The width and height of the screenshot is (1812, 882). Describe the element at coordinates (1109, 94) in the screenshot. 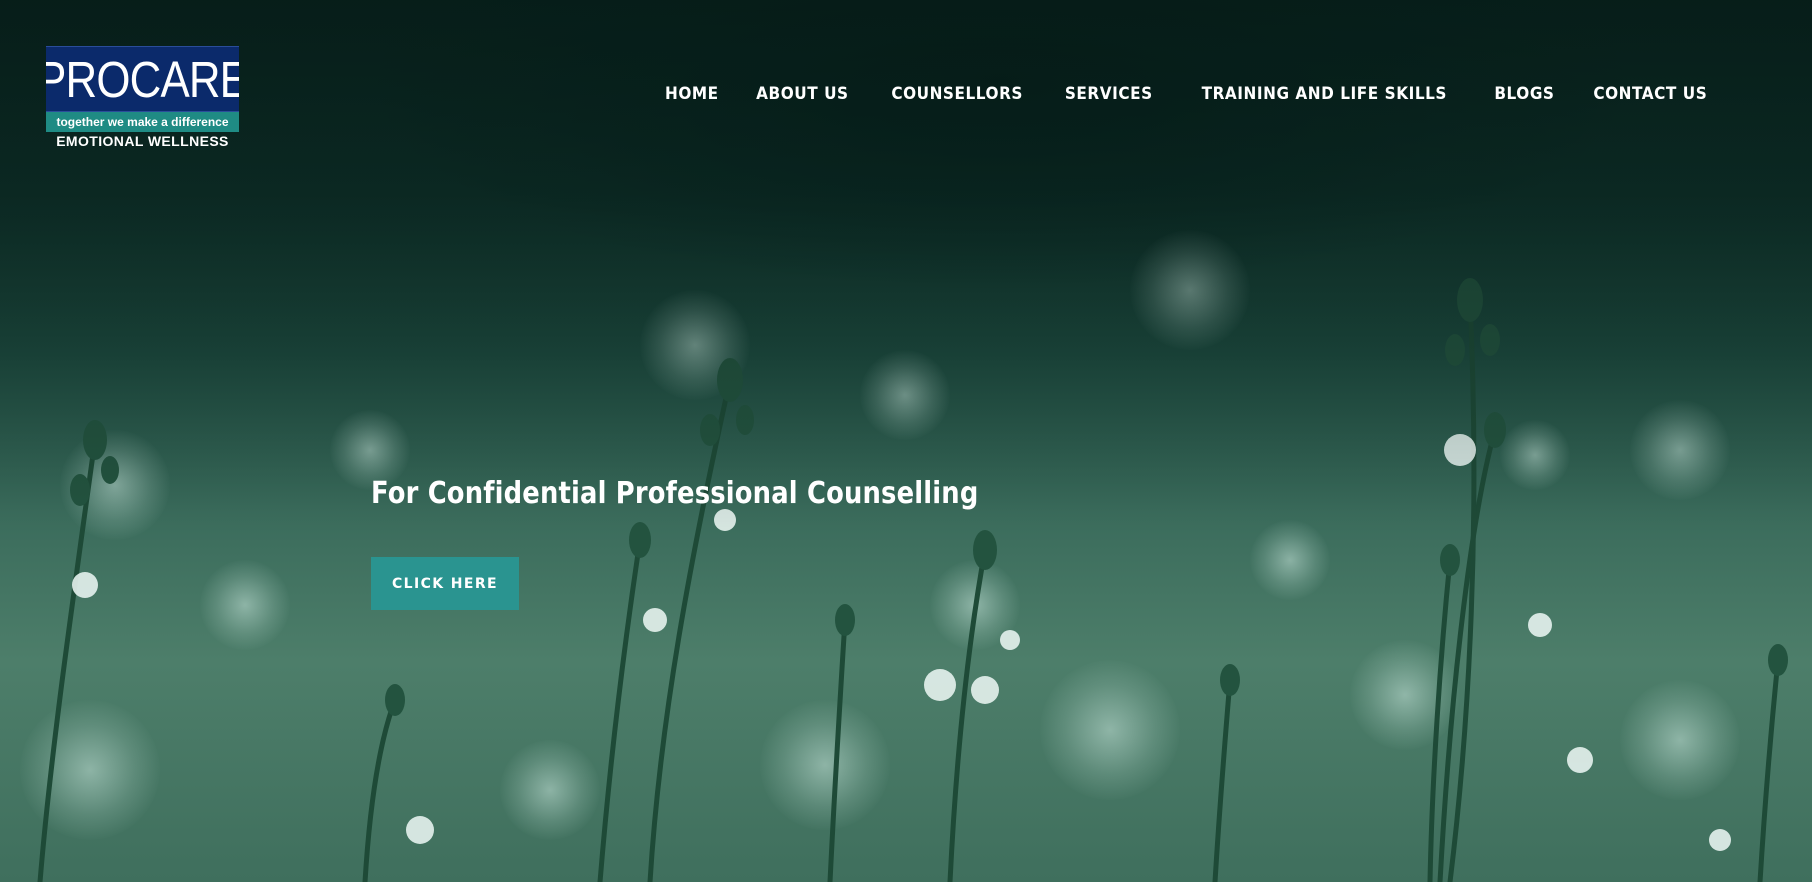

I see `nav-item-services: SERVICES` at that location.